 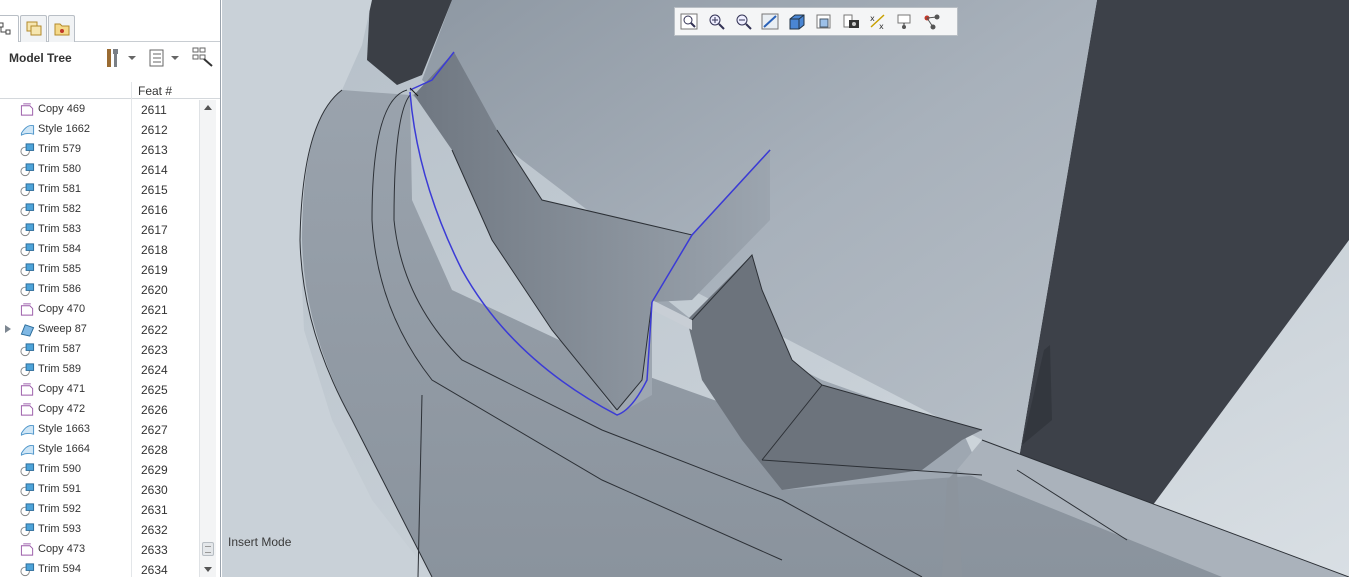 I want to click on feature-name: Sweep 87, so click(x=62, y=329).